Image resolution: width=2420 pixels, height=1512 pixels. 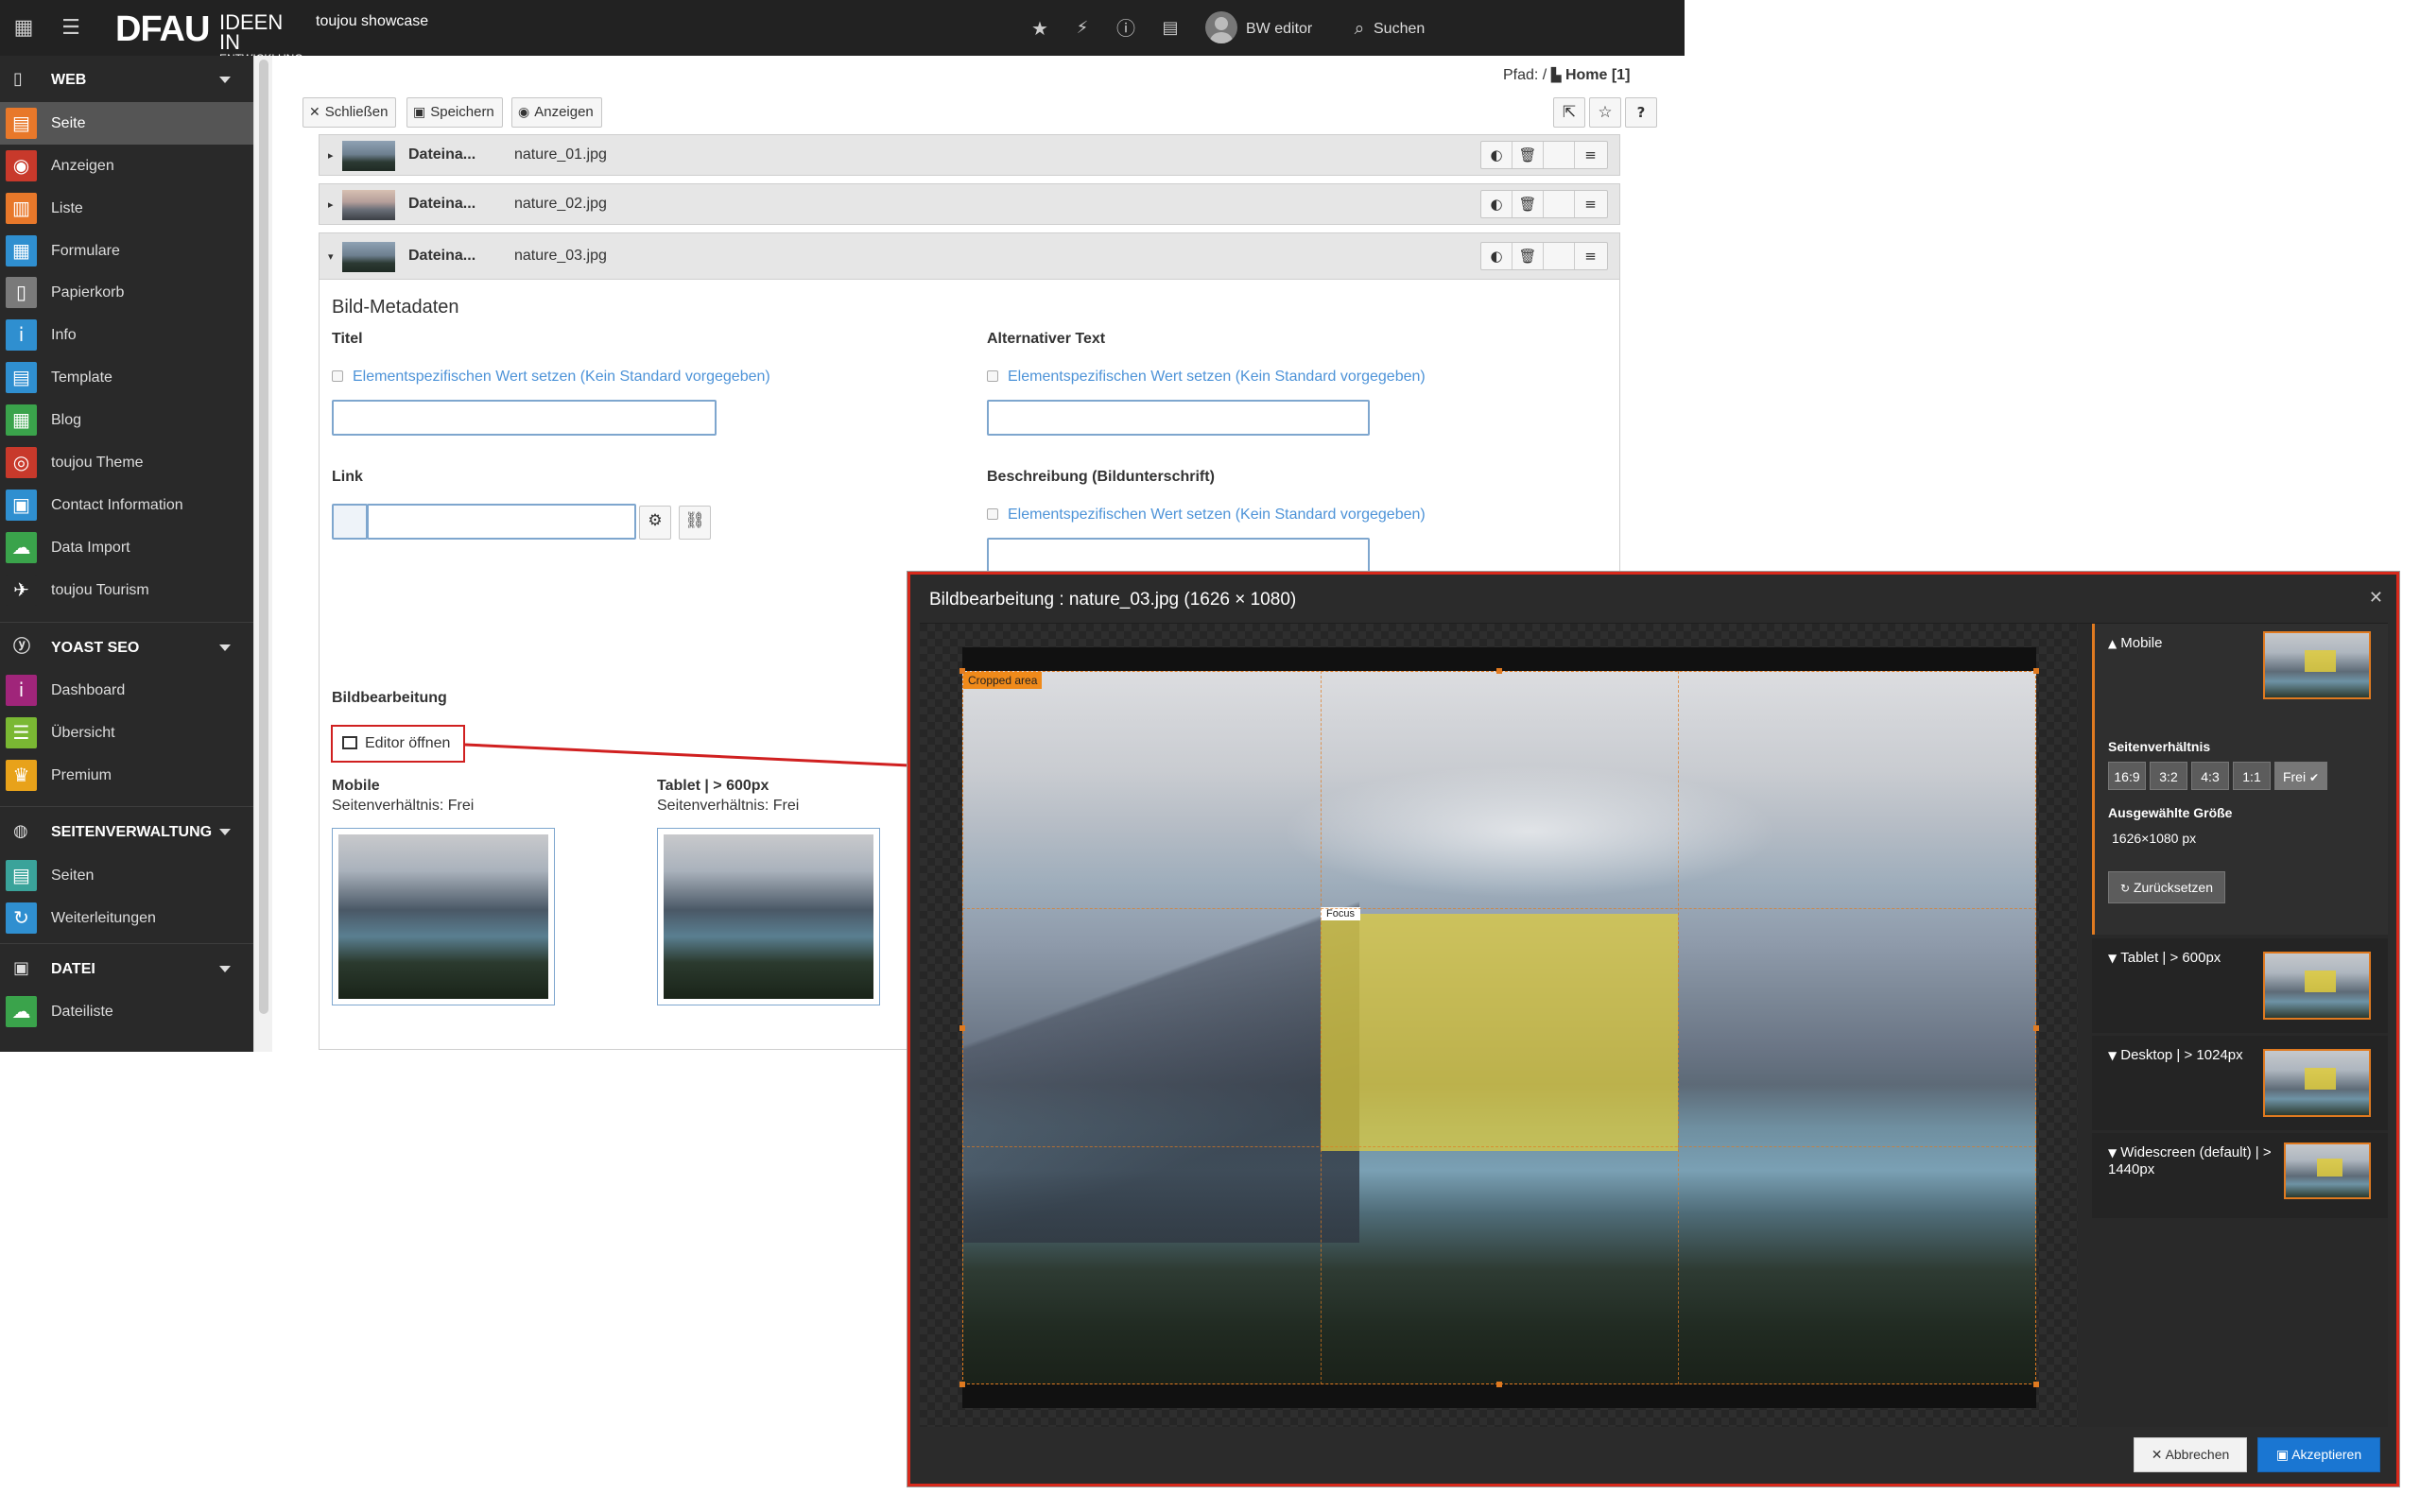 What do you see at coordinates (455, 112) in the screenshot?
I see `save-button: ▣ Speichern` at bounding box center [455, 112].